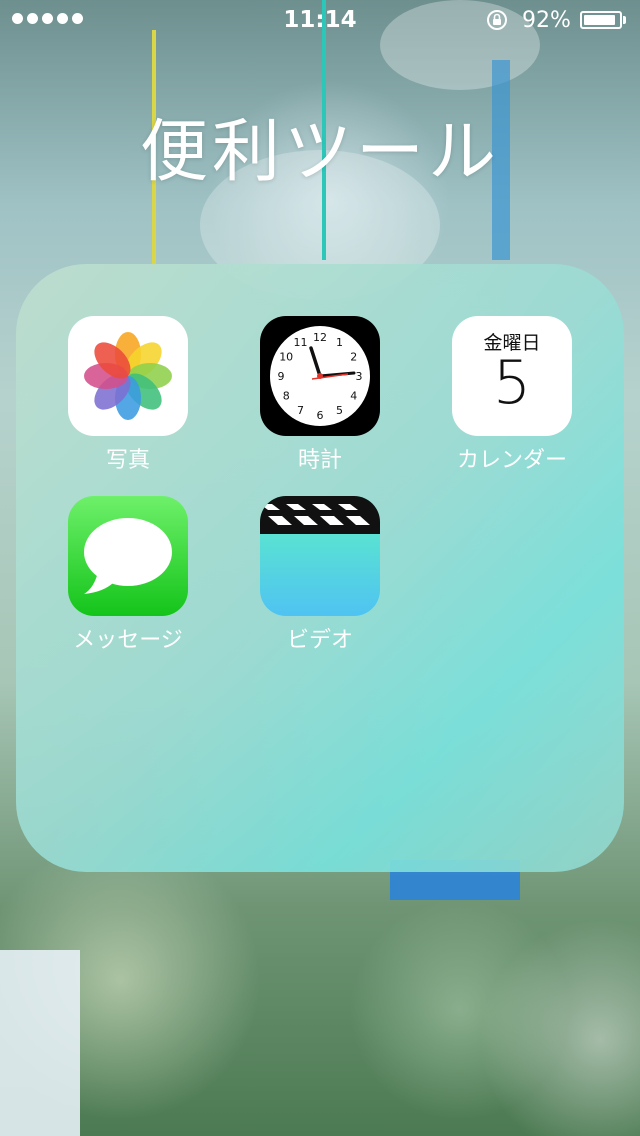 The image size is (640, 1136). I want to click on clock-number: 8, so click(286, 396).